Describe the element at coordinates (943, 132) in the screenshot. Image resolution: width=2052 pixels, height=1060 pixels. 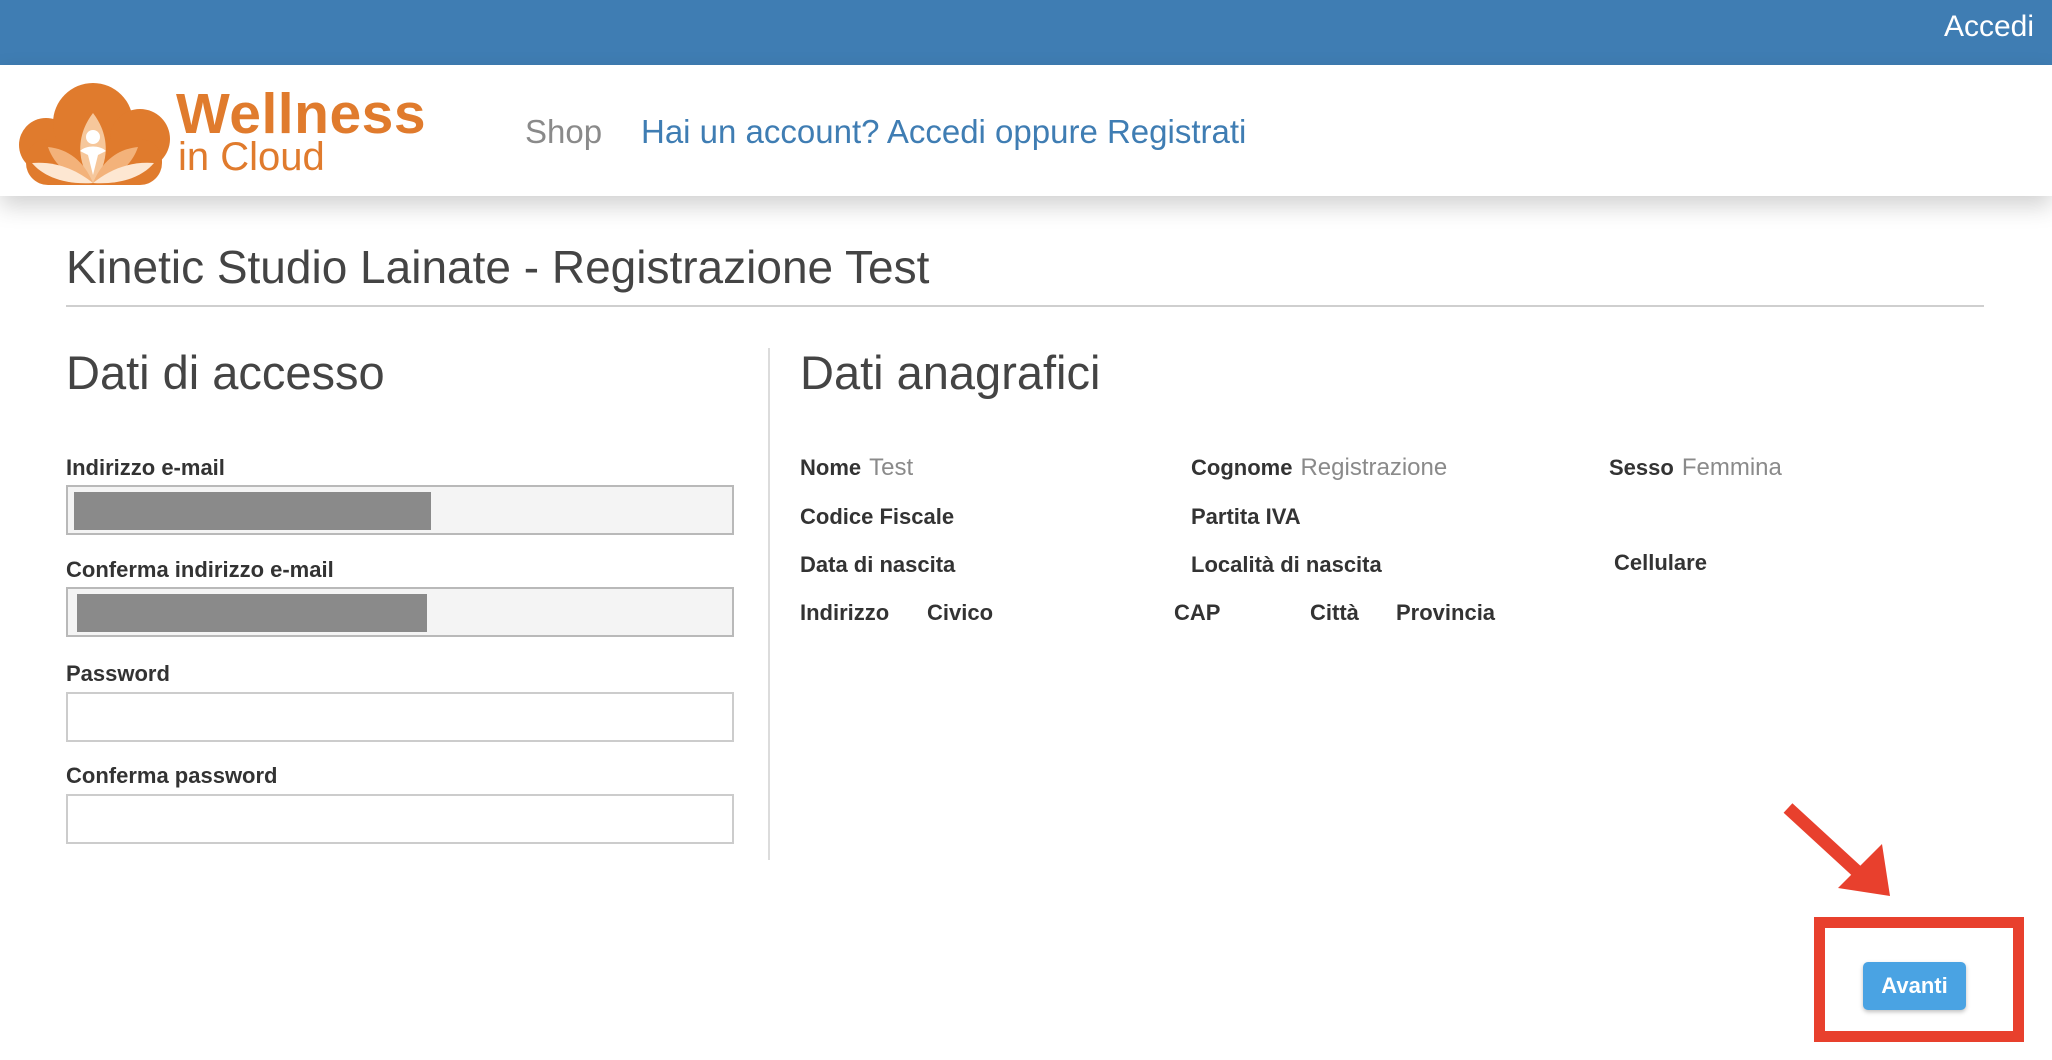
I see `nav-account-link: Hai un account? Accedi oppure Registrati` at that location.